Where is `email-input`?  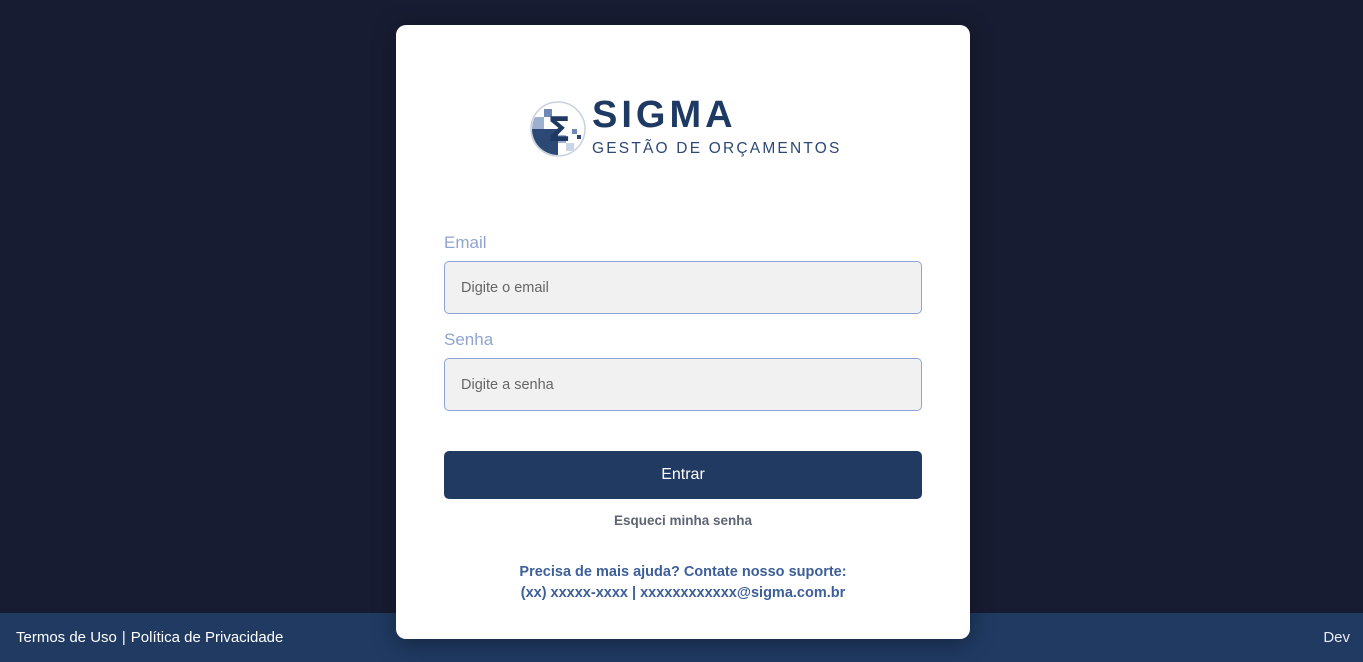 email-input is located at coordinates (683, 287).